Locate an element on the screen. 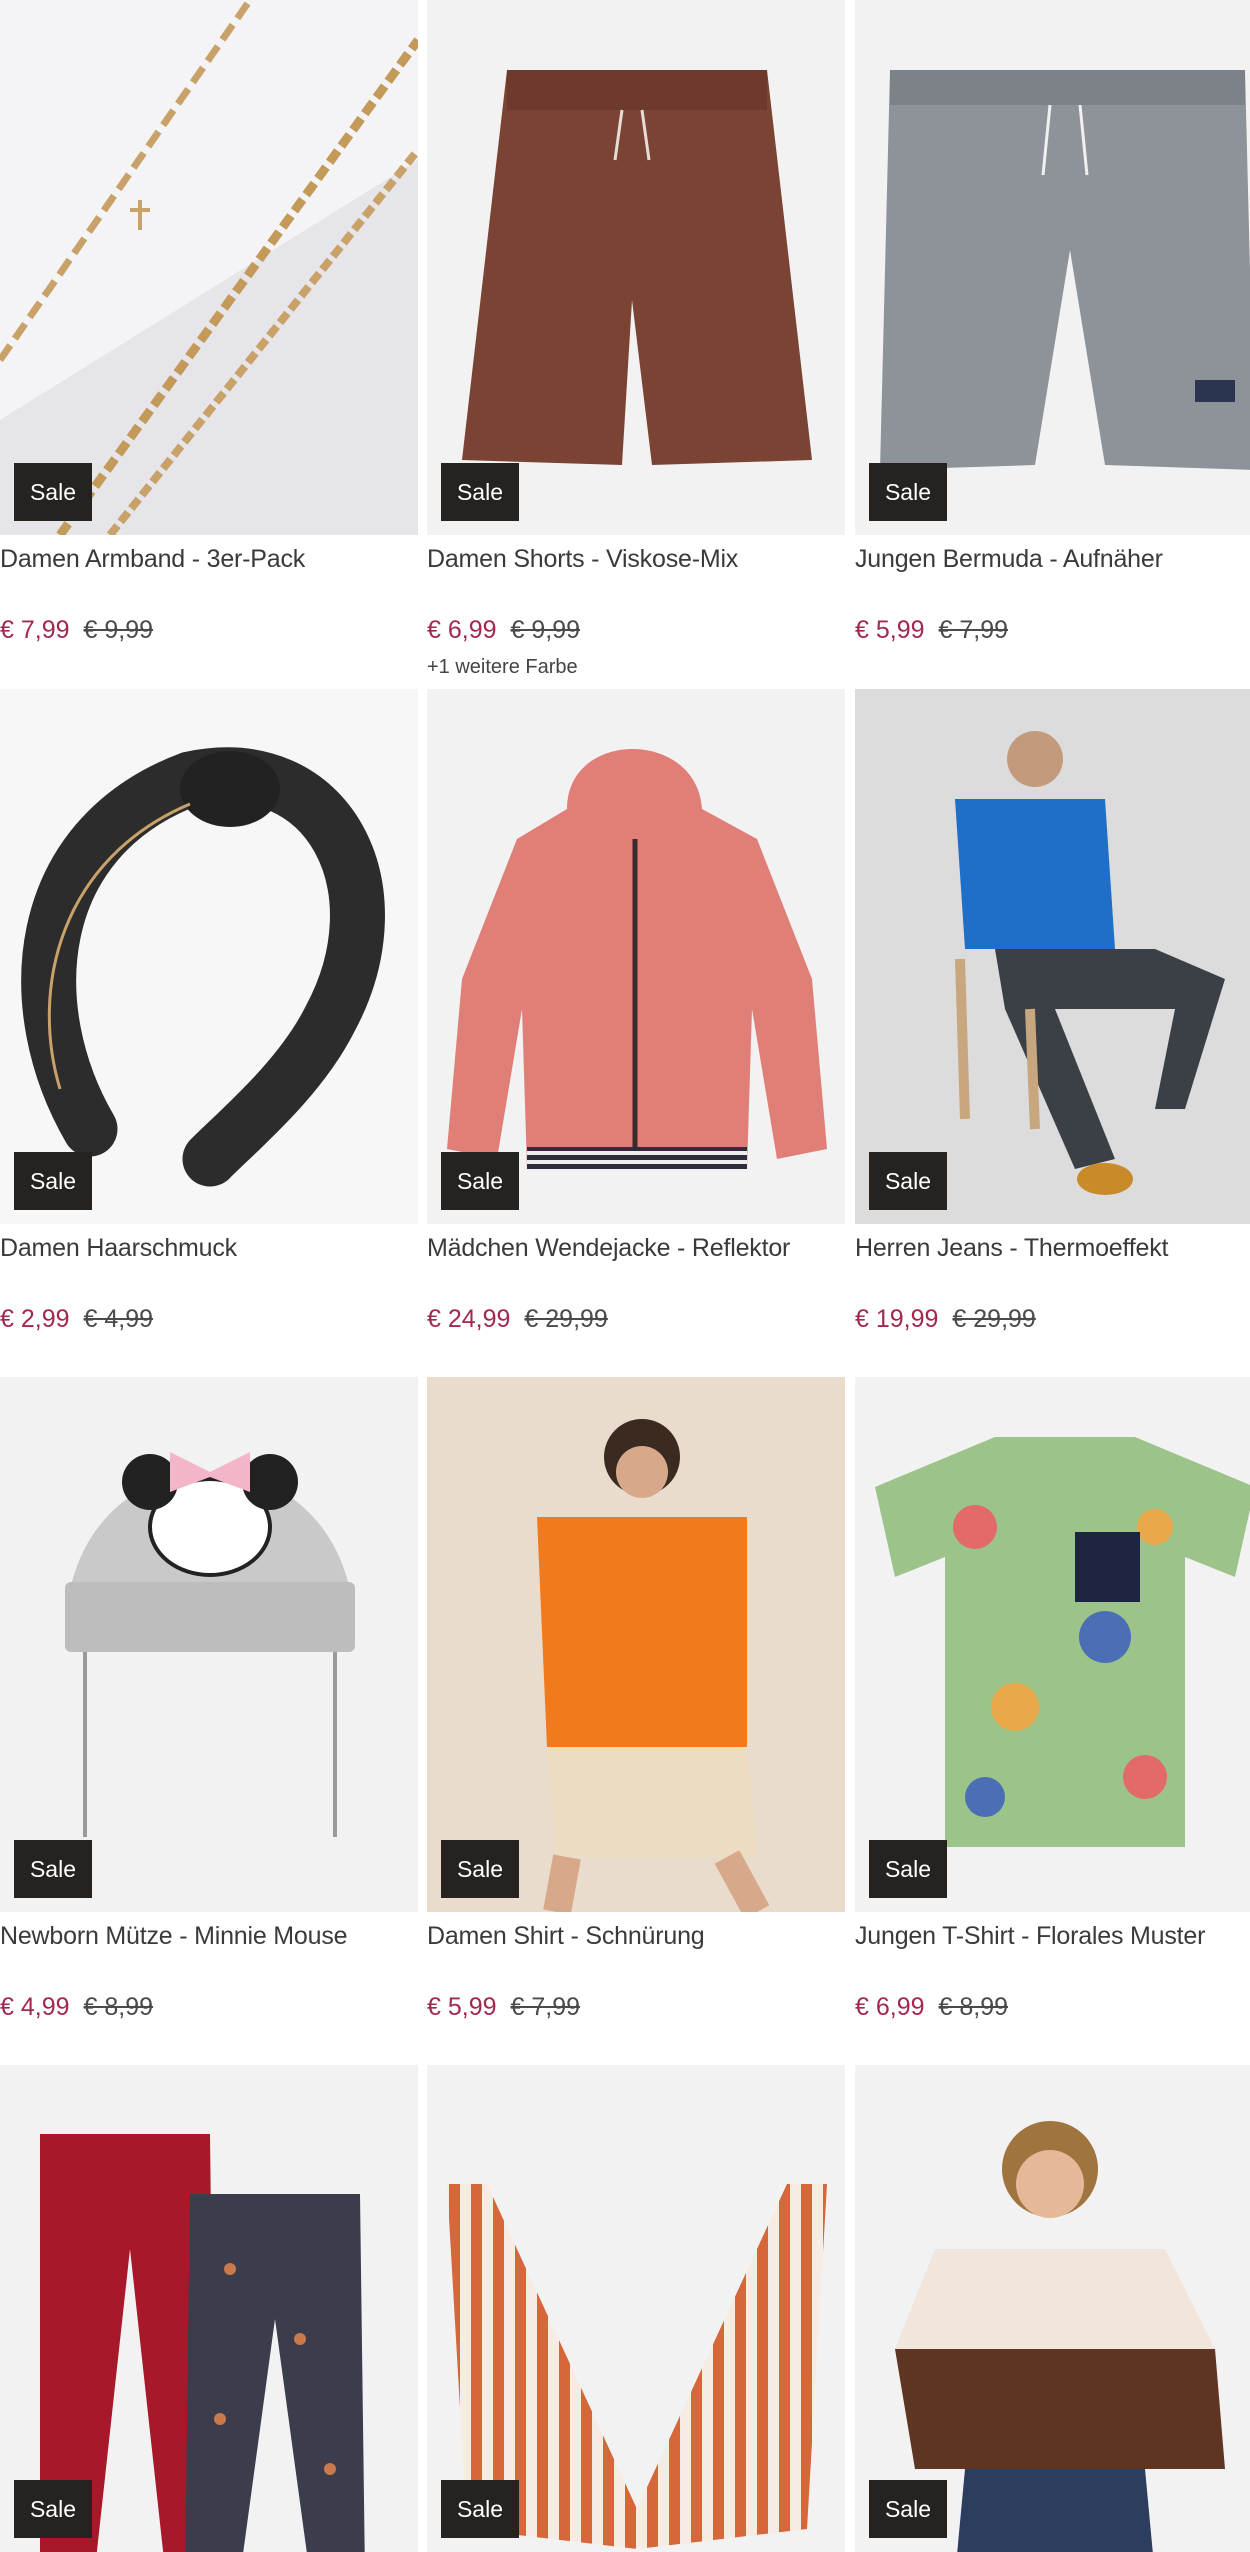 The image size is (1250, 2552). product-title: Damen Shorts - Viskose-Mix is located at coordinates (582, 559).